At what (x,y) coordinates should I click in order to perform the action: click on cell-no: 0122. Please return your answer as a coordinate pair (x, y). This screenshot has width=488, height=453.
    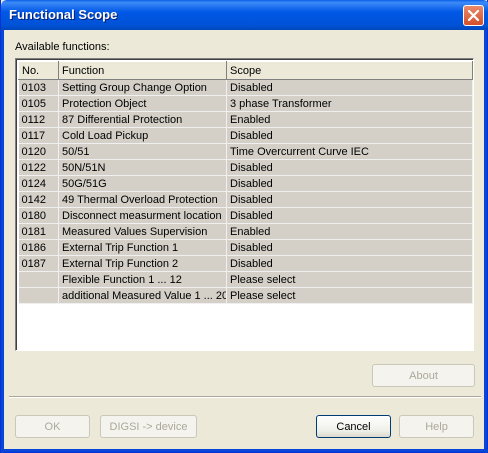
    Looking at the image, I should click on (38, 167).